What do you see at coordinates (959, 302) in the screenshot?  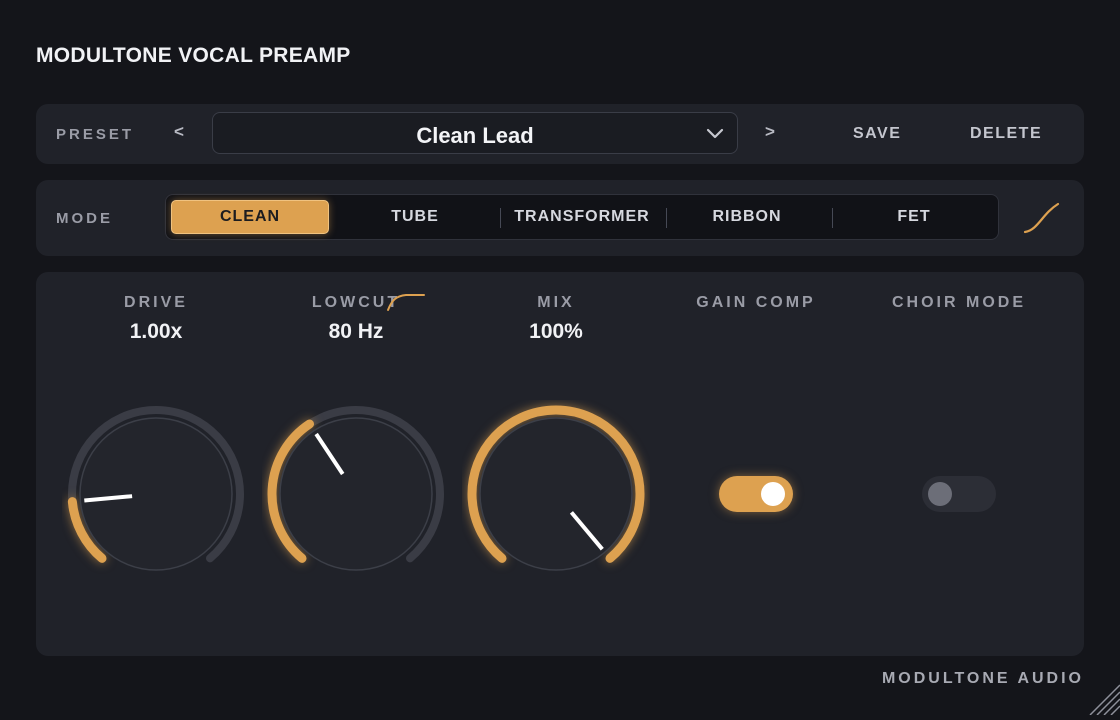 I see `choir-mode-label: CHOIR MODE` at bounding box center [959, 302].